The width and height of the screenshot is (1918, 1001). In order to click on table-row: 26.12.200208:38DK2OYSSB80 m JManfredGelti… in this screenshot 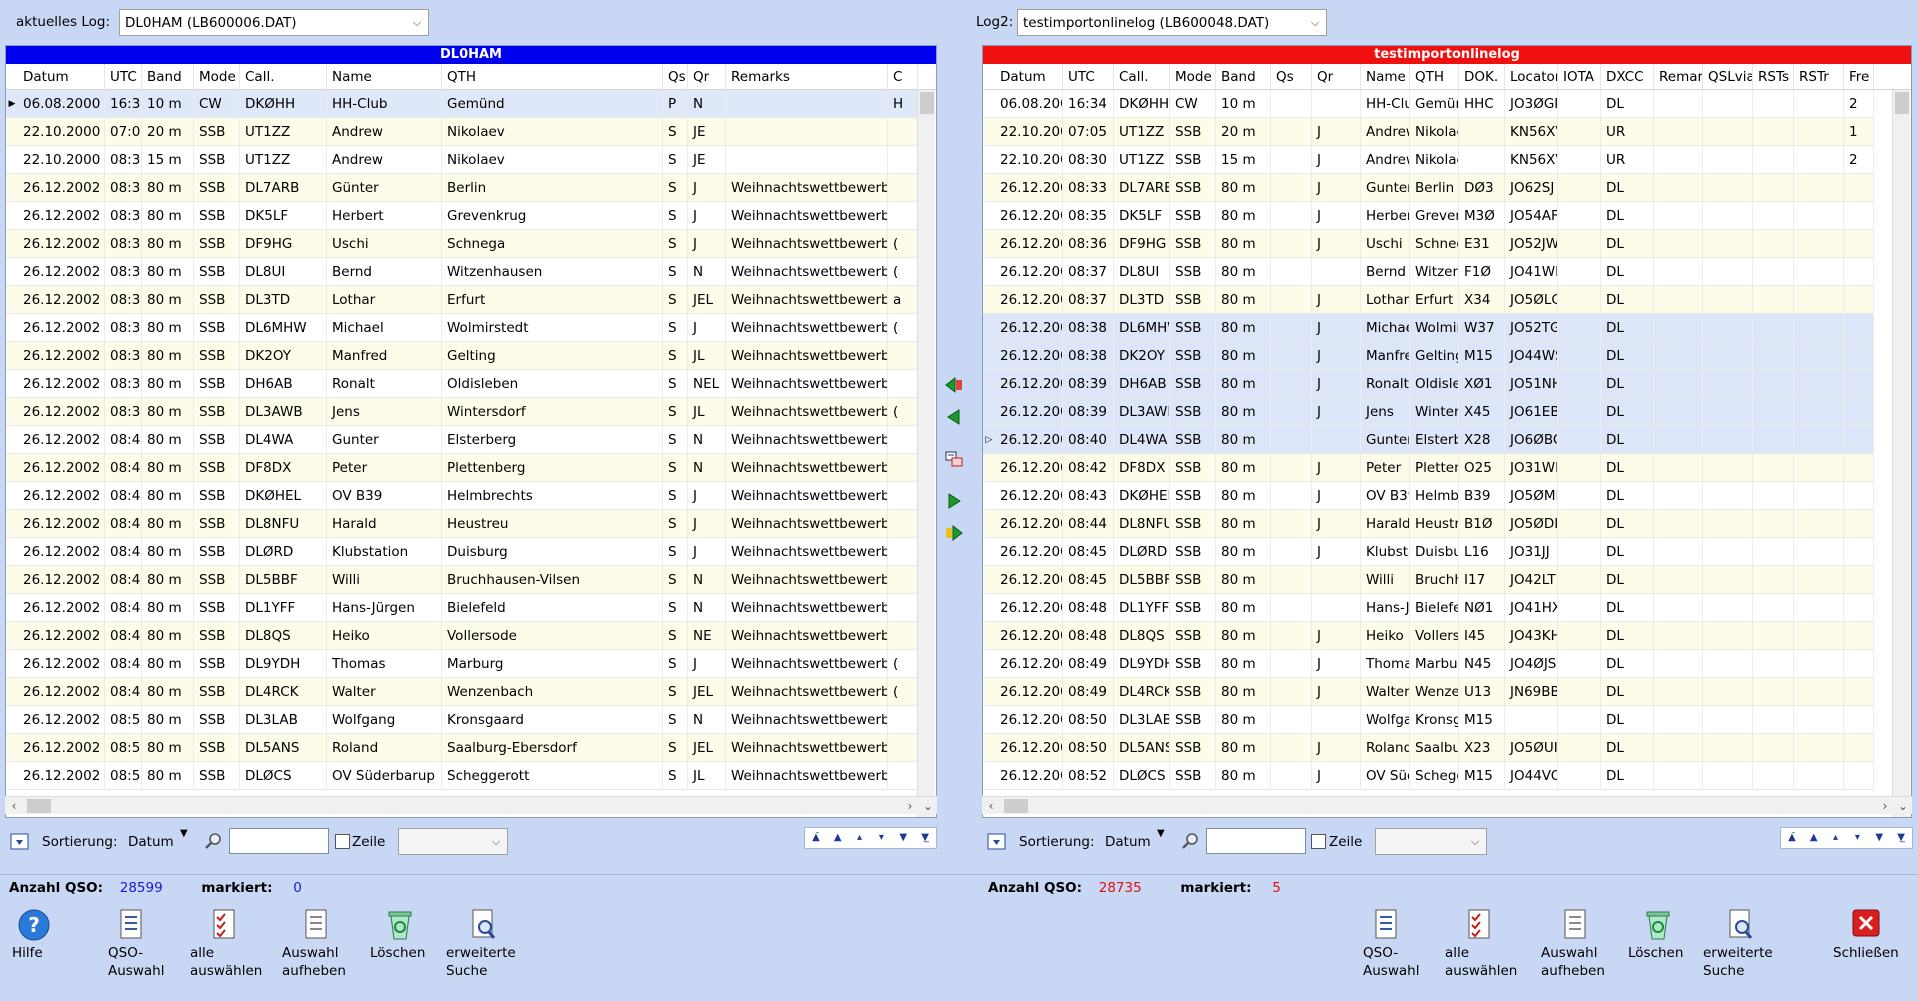, I will do `click(1428, 356)`.